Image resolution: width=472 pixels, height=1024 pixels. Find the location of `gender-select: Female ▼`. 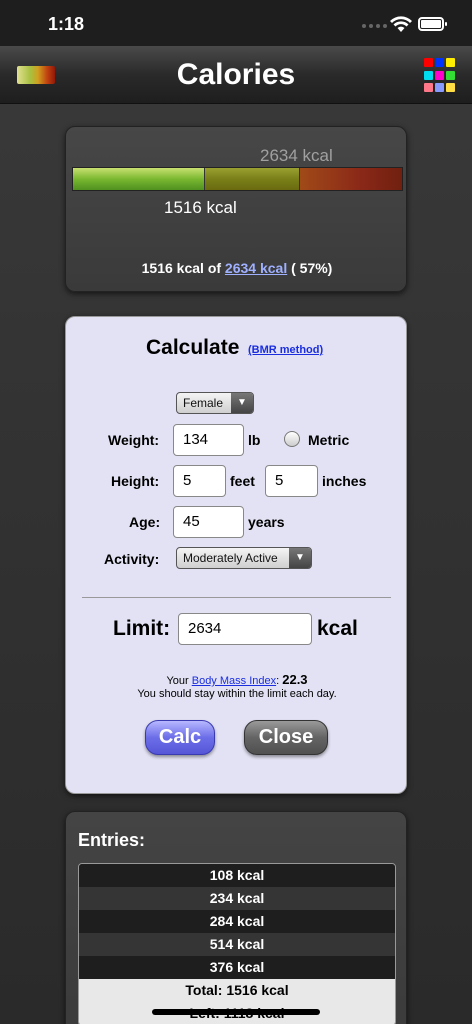

gender-select: Female ▼ is located at coordinates (215, 403).